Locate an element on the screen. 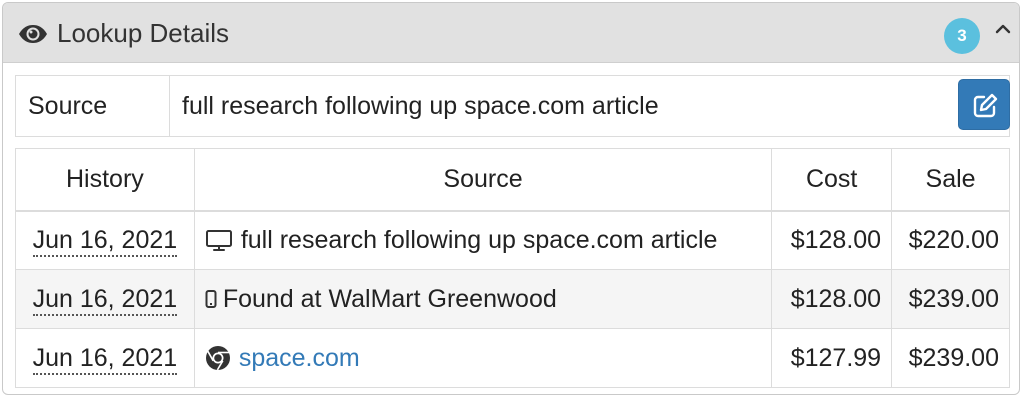 This screenshot has width=1024, height=401. count-badge: 3 is located at coordinates (962, 36).